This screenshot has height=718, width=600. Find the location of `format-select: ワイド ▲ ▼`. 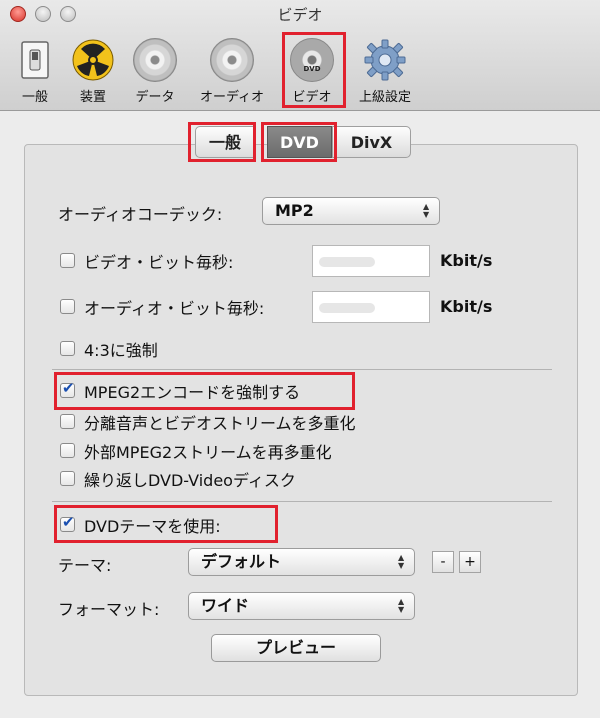

format-select: ワイド ▲ ▼ is located at coordinates (301, 606).